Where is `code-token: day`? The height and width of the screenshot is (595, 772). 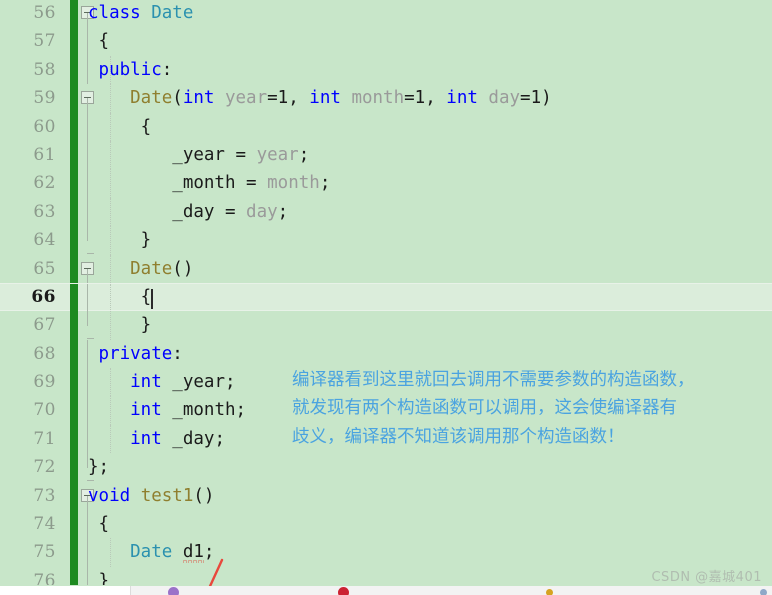 code-token: day is located at coordinates (262, 211).